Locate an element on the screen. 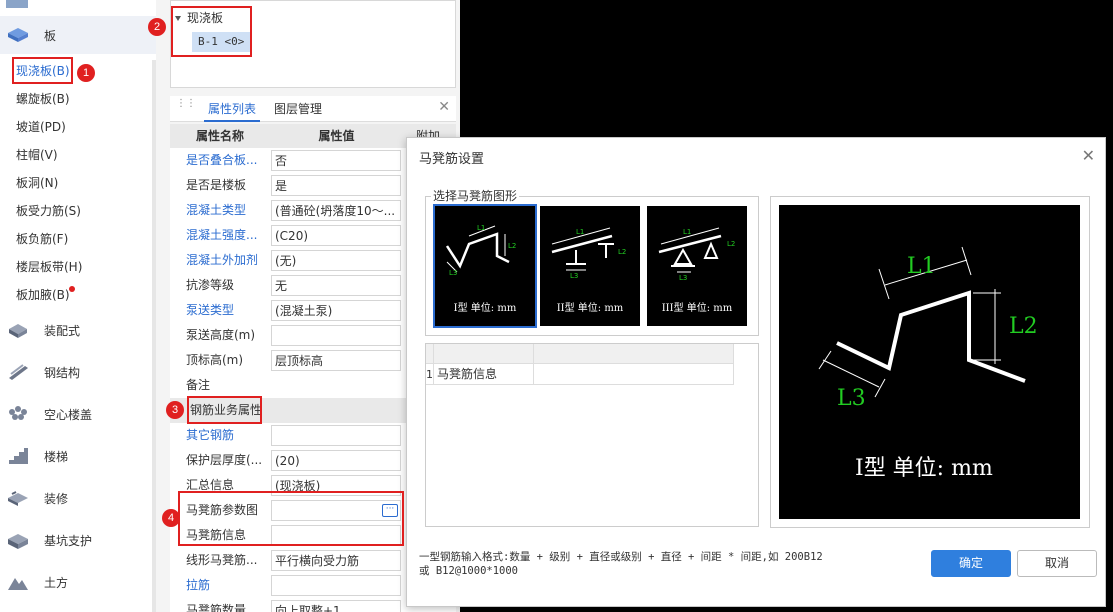  category-label: 楼梯 is located at coordinates (56, 456).